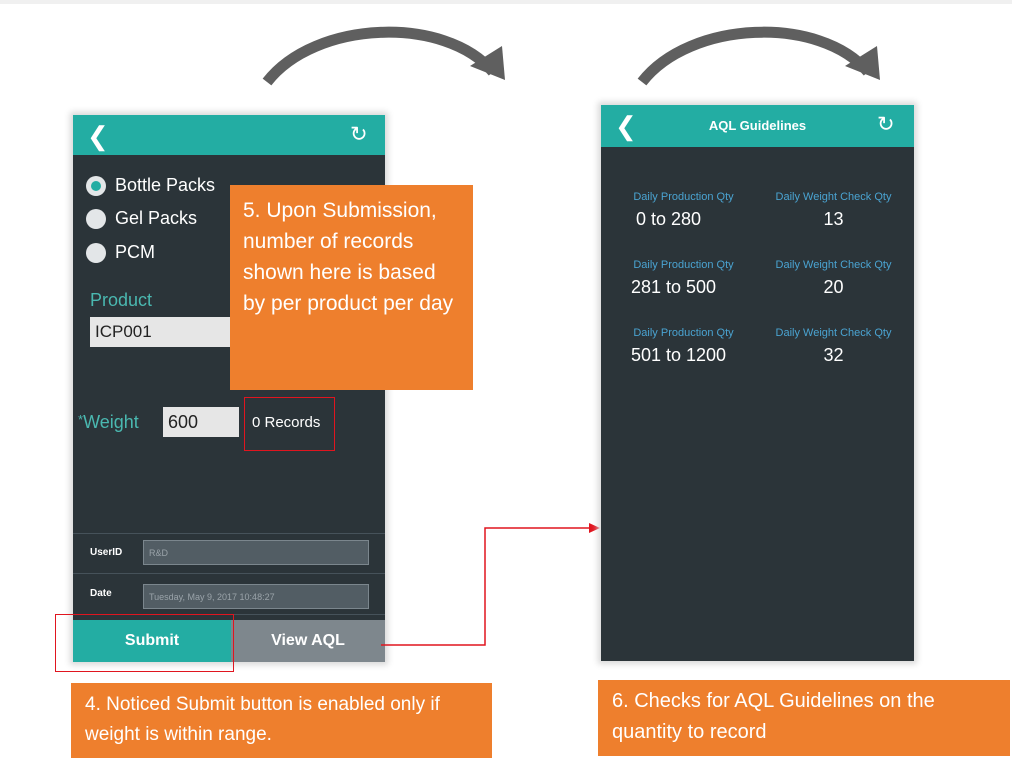  What do you see at coordinates (833, 219) in the screenshot?
I see `weight-check-qty-value: 13` at bounding box center [833, 219].